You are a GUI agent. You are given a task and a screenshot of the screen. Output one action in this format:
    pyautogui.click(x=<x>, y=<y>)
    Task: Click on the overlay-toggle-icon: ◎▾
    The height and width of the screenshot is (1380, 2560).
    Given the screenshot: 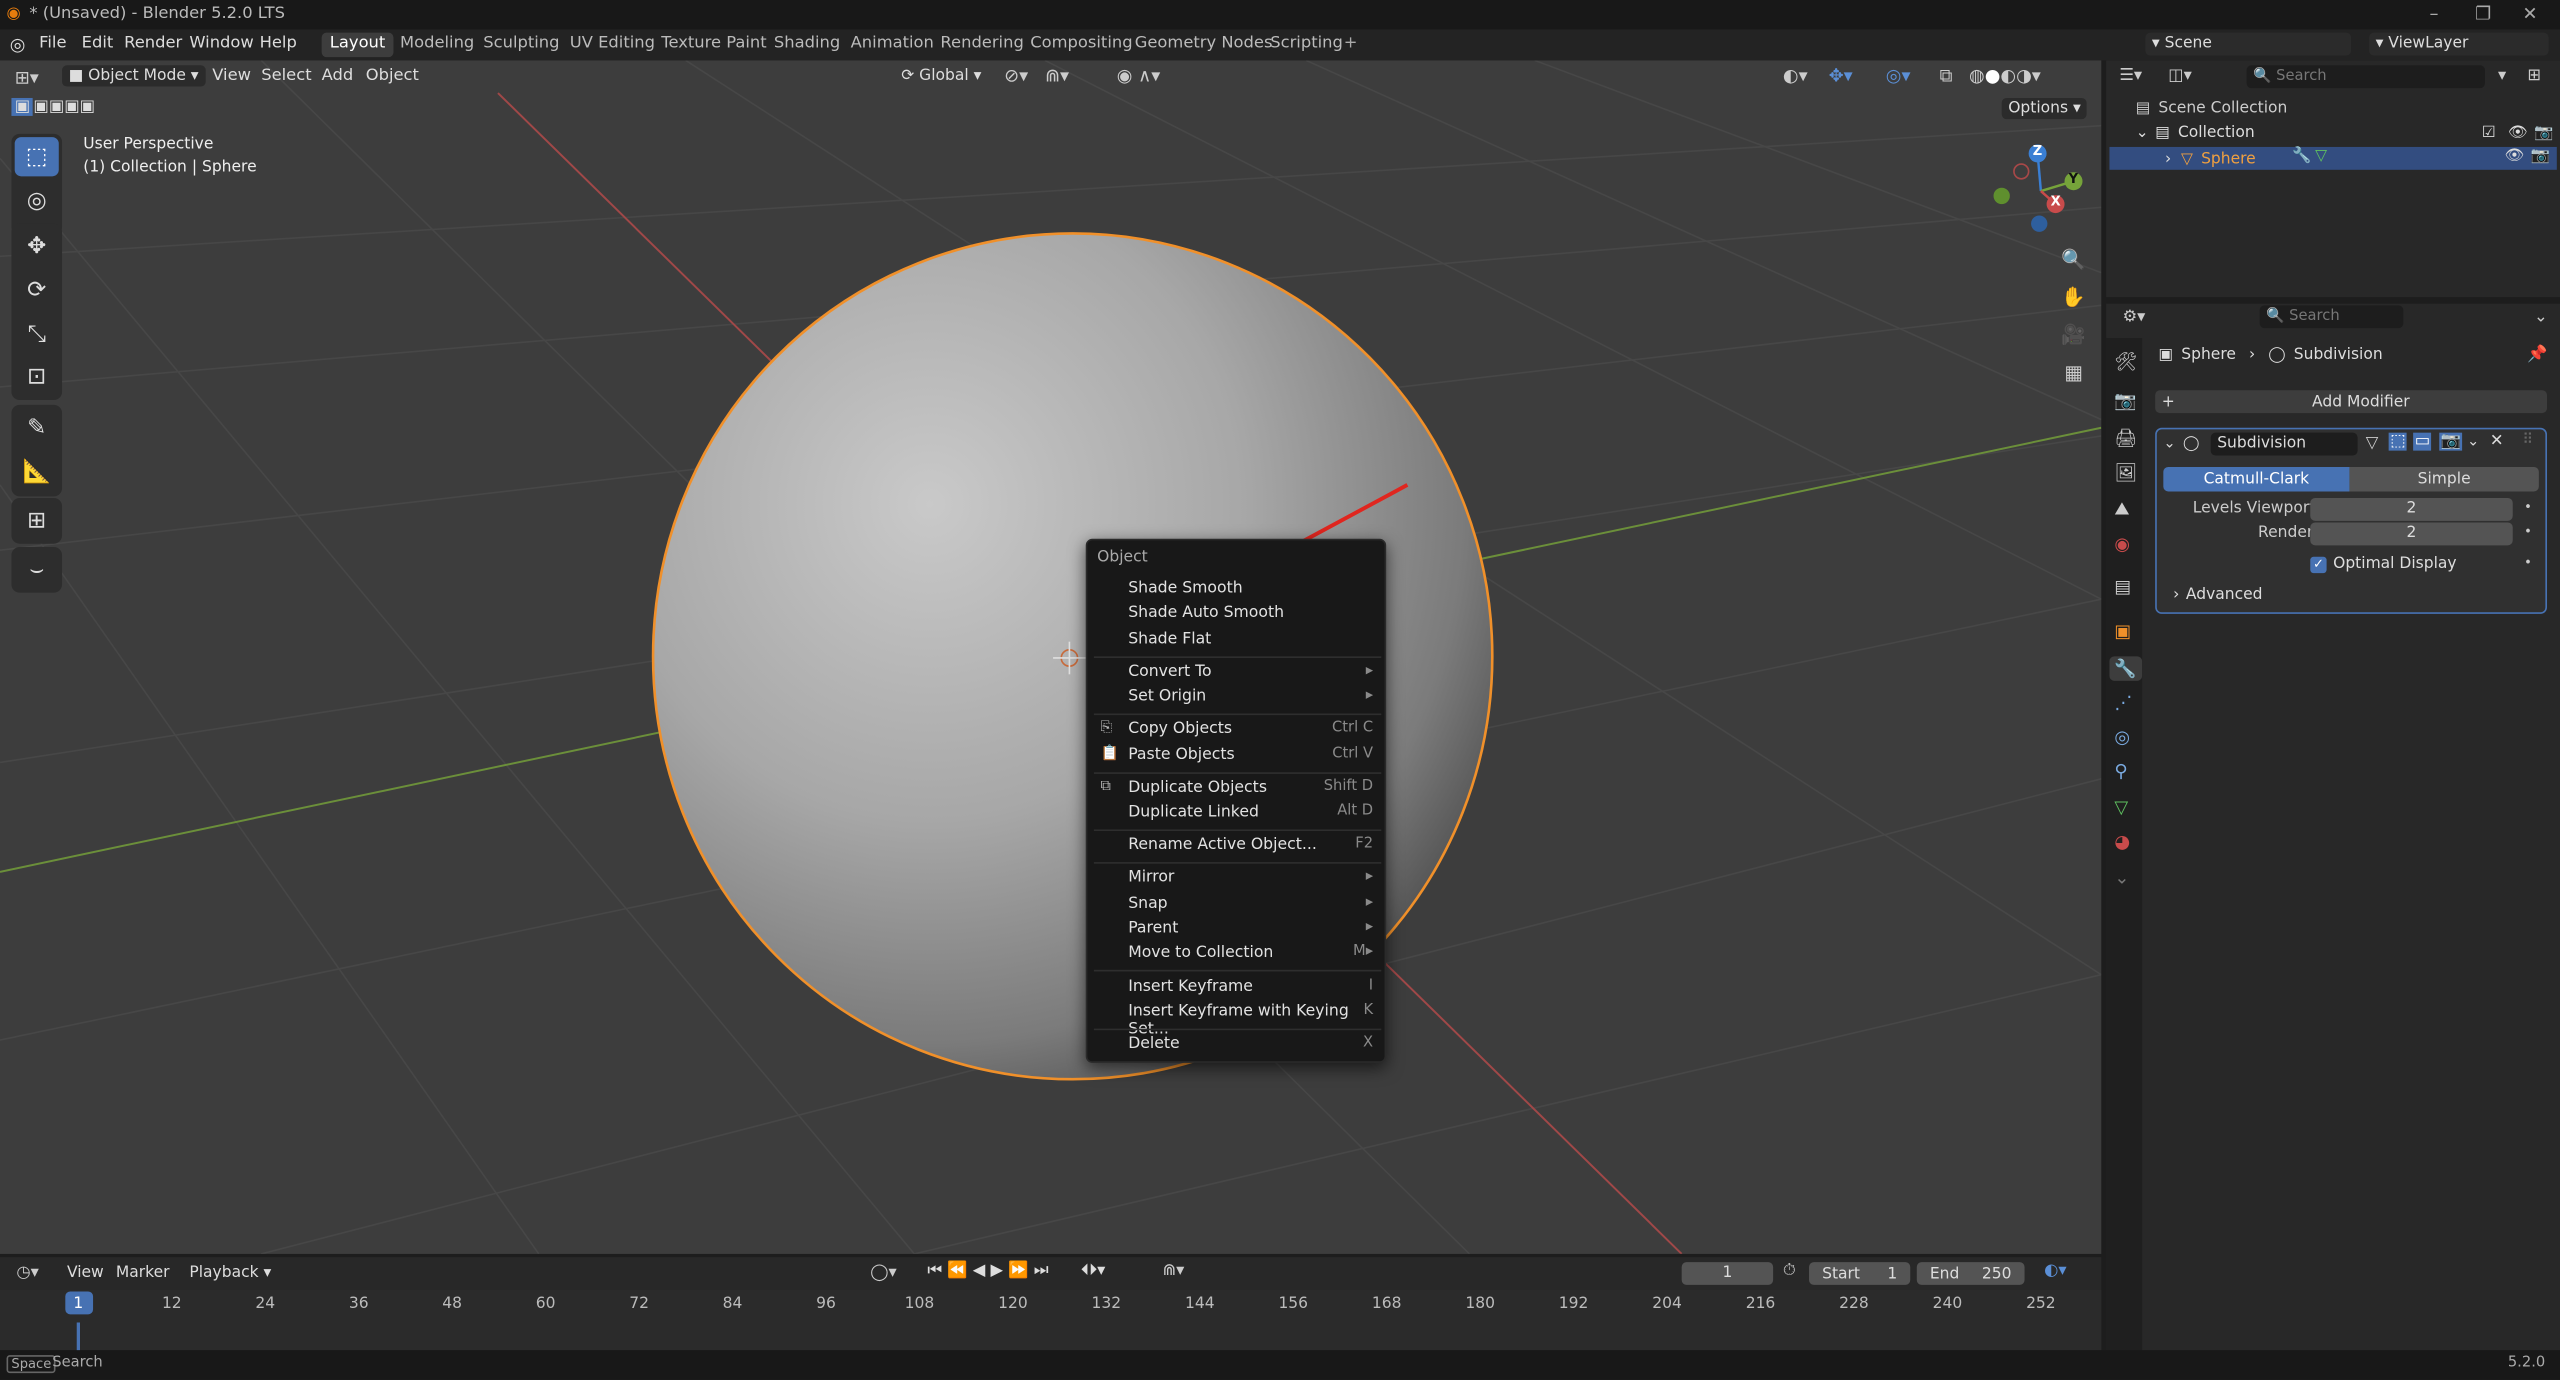 What is the action you would take?
    pyautogui.click(x=1898, y=75)
    